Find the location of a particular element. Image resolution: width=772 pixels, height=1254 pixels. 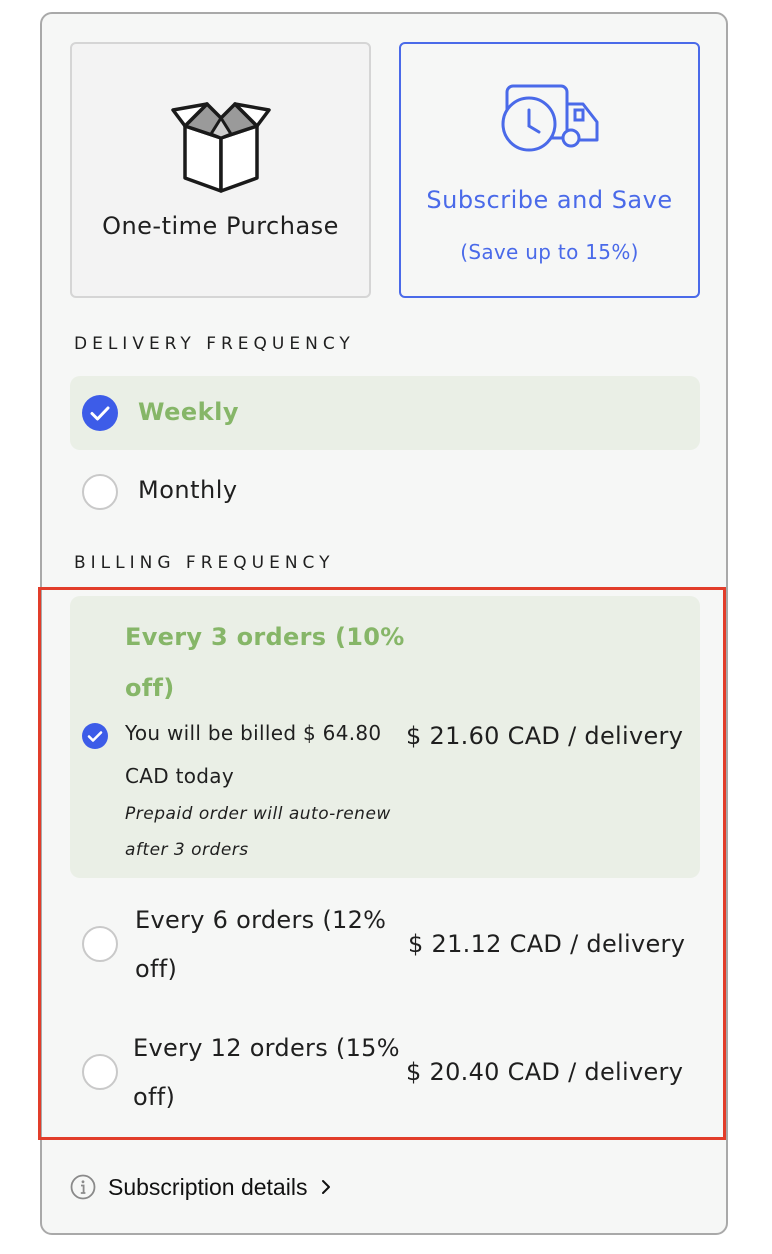

info-icon is located at coordinates (83, 1187).